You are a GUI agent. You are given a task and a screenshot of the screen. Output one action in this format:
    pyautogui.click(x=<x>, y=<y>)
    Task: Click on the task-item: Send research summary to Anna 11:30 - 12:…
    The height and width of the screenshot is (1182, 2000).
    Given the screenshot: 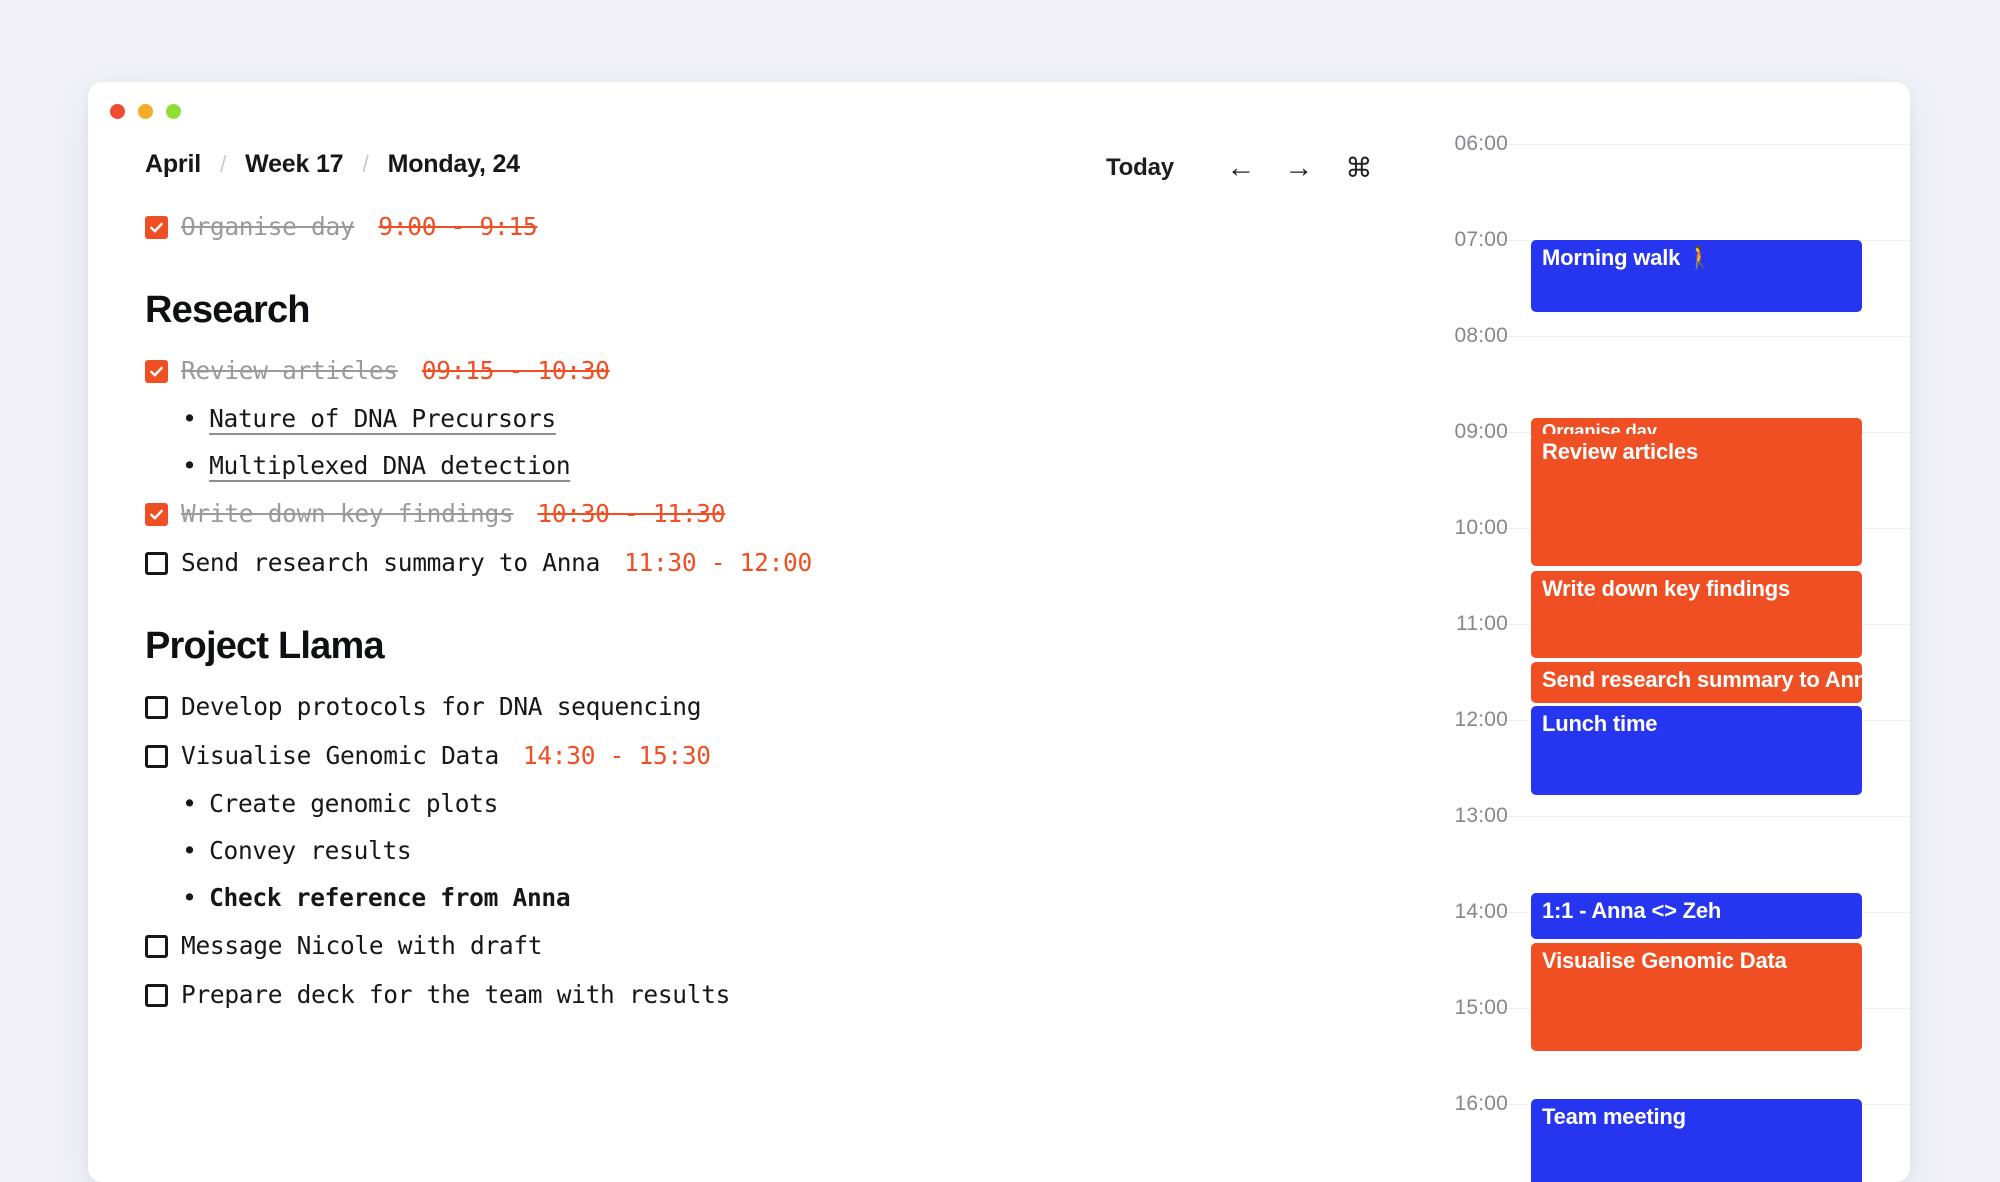 What is the action you would take?
    pyautogui.click(x=720, y=562)
    